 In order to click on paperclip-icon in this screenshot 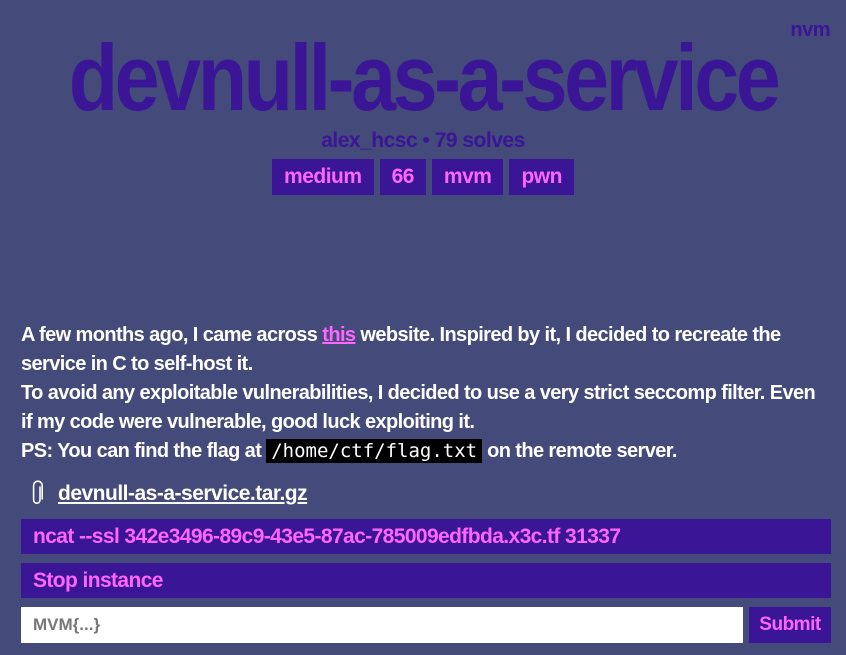, I will do `click(38, 494)`.